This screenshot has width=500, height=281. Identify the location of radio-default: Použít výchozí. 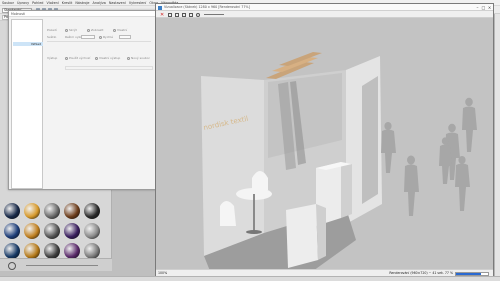
(77, 58).